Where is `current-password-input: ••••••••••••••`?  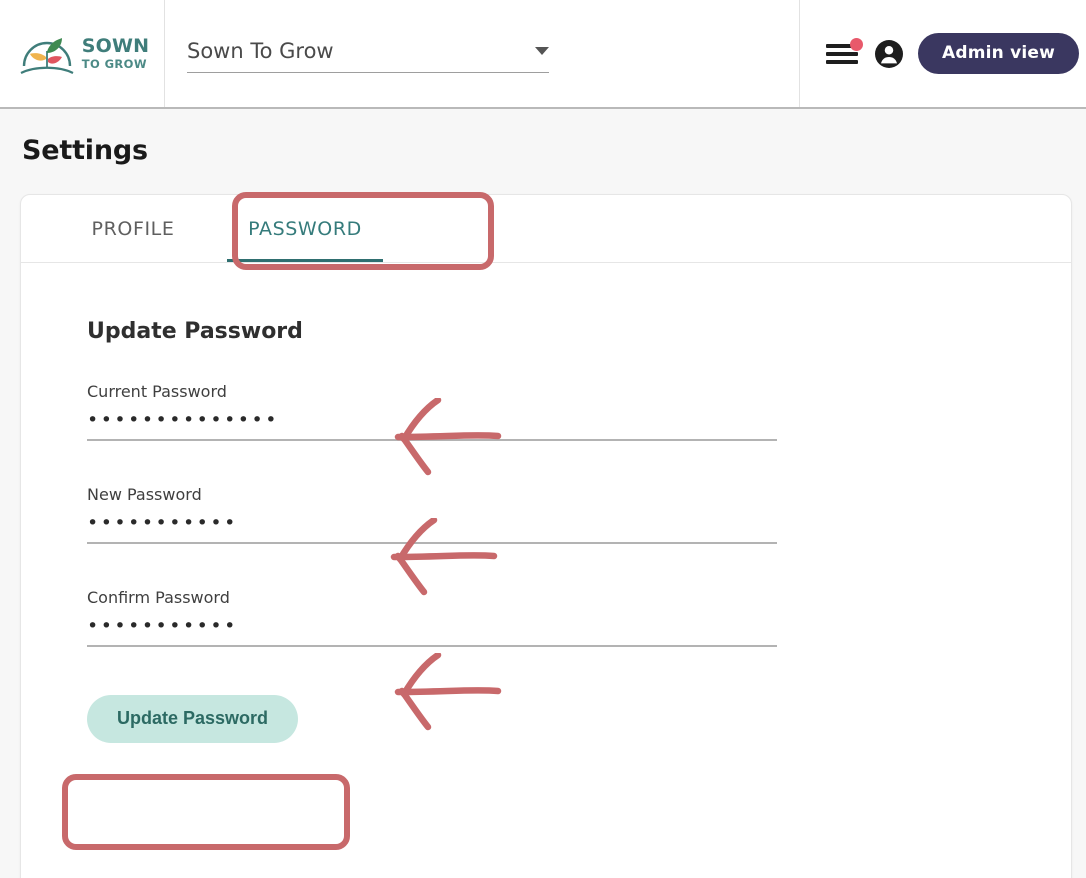 current-password-input: •••••••••••••• is located at coordinates (432, 426).